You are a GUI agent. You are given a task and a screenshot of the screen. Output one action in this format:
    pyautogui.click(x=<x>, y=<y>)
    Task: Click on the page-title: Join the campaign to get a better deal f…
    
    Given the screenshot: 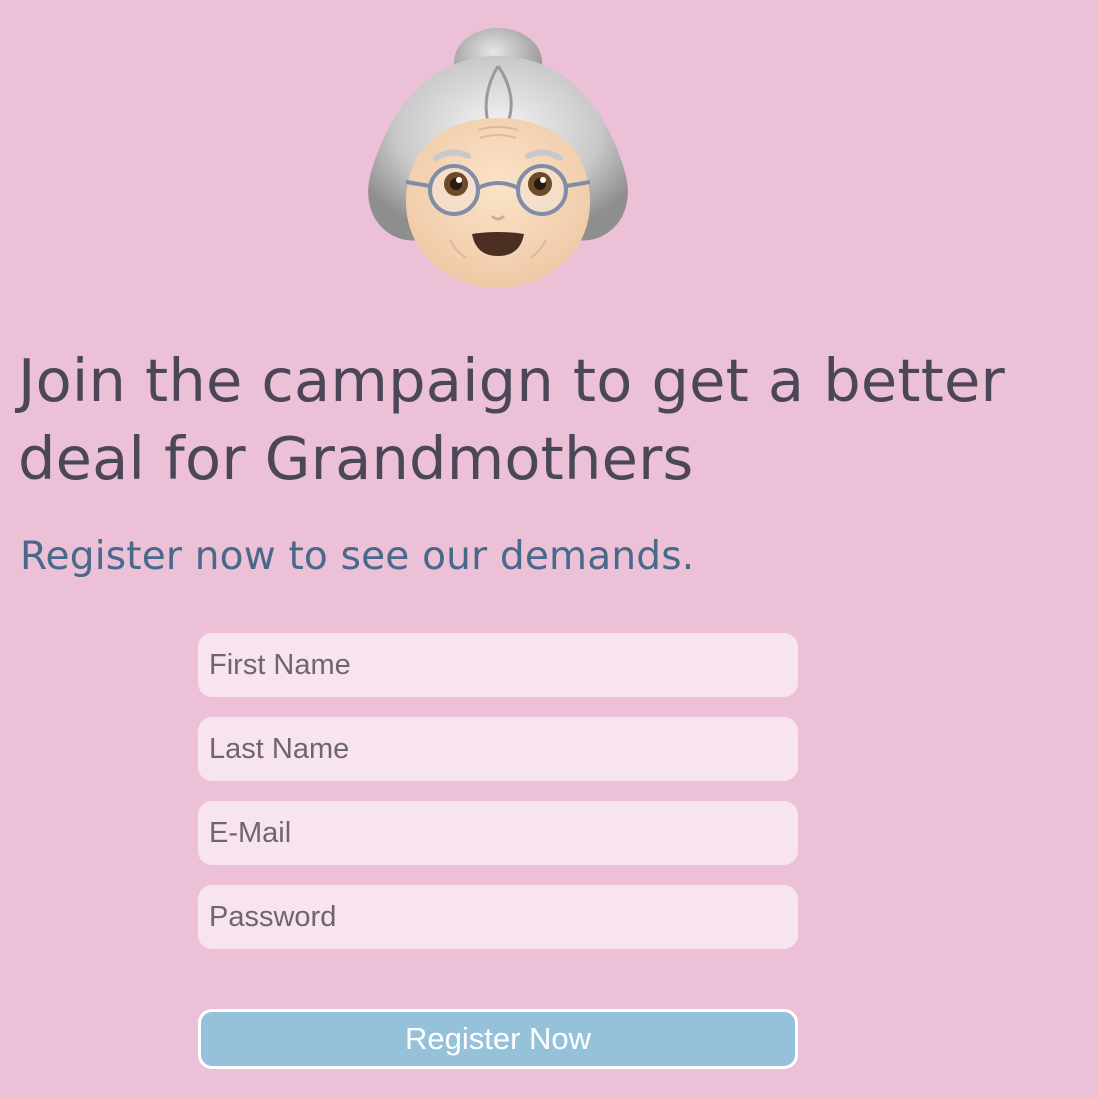 What is the action you would take?
    pyautogui.click(x=511, y=419)
    